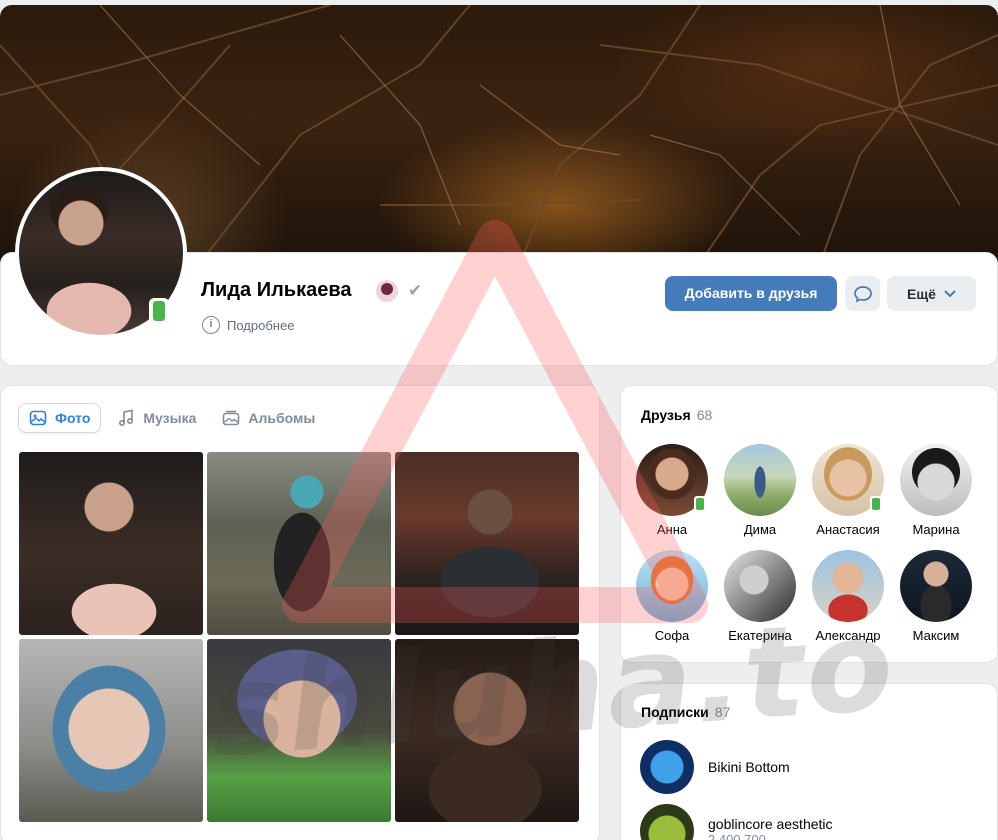  I want to click on subscription-count: 2 400 700, so click(737, 835).